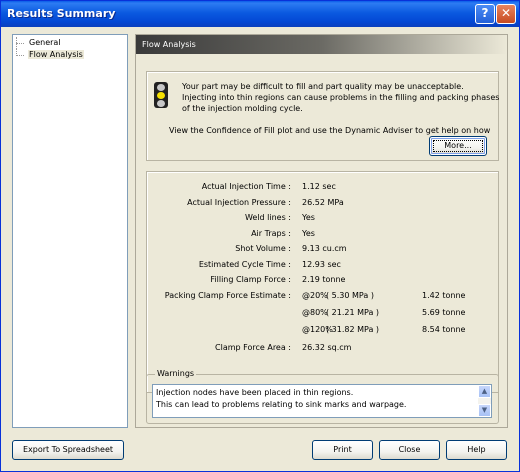 Image resolution: width=520 pixels, height=472 pixels. What do you see at coordinates (253, 347) in the screenshot?
I see `clamp-area-label: Clamp Force Area :` at bounding box center [253, 347].